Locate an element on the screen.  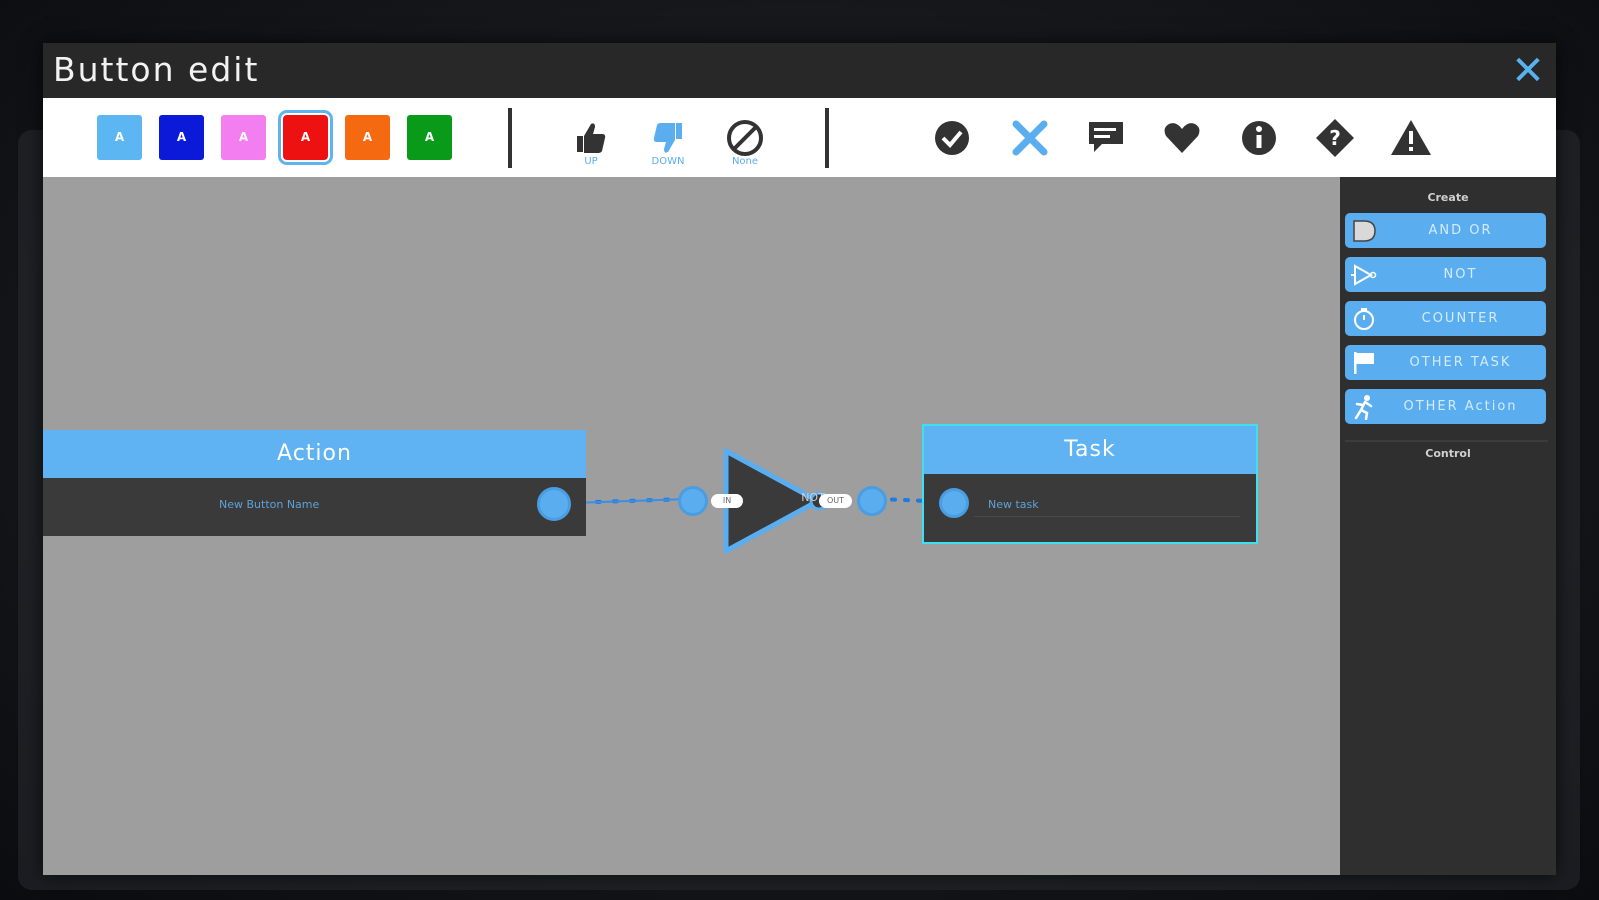
create-counter-button: COUNTER is located at coordinates (1445, 318).